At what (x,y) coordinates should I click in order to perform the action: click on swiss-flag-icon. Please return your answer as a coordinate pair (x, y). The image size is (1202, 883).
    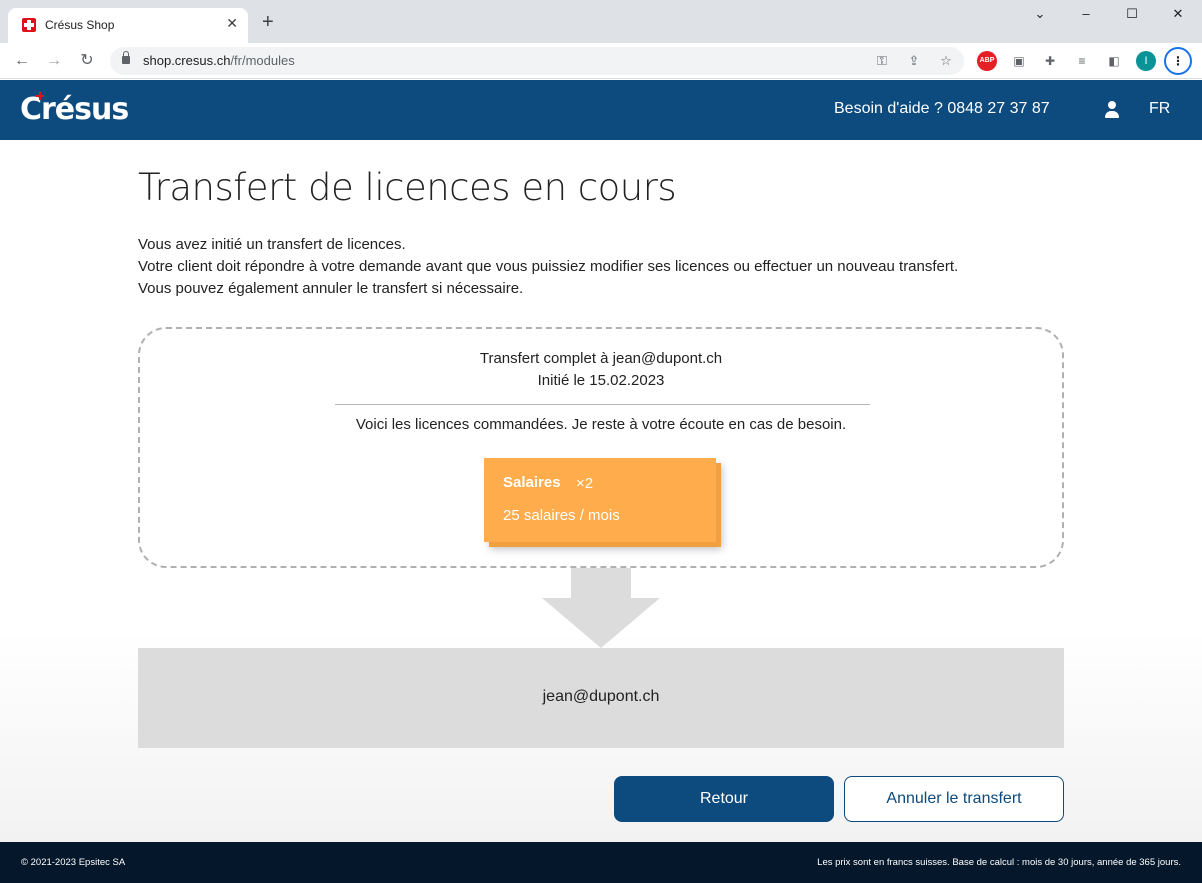
    Looking at the image, I should click on (29, 25).